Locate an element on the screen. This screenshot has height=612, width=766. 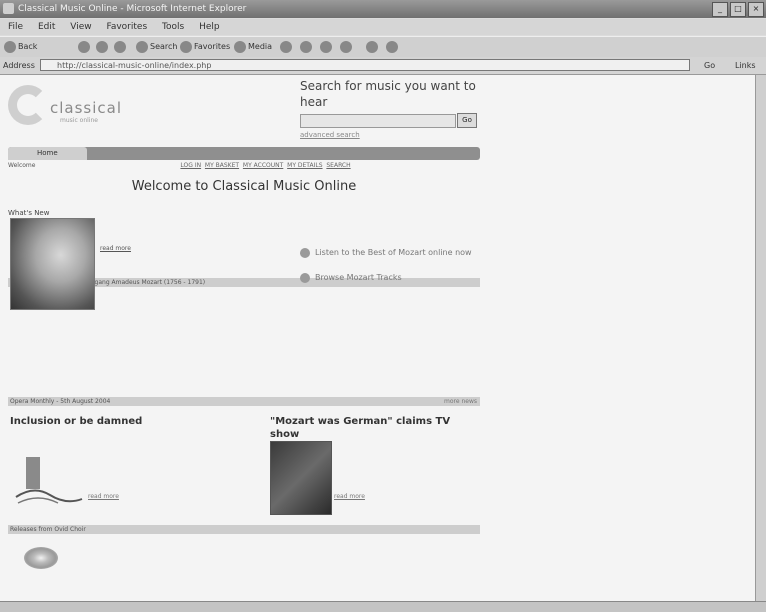
messenger-button is located at coordinates (393, 47).